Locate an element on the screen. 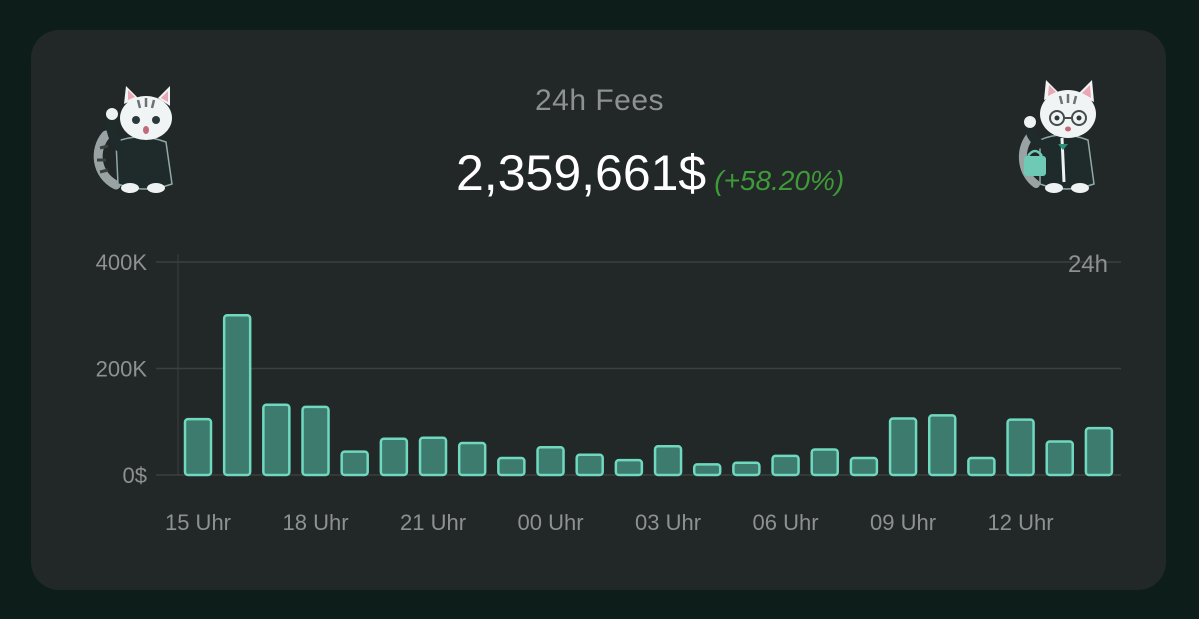 The image size is (1199, 619). x-tick-label: 06 Uhr is located at coordinates (786, 522).